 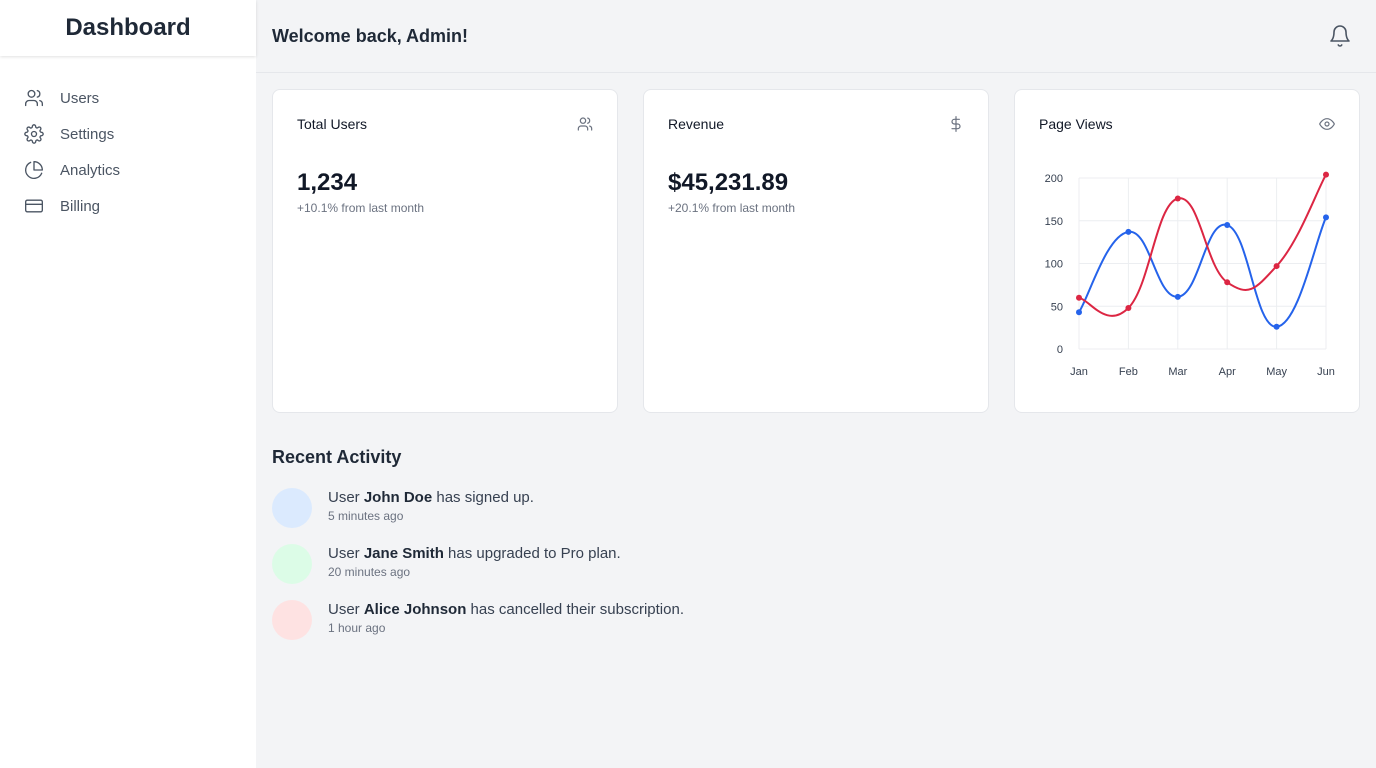 I want to click on x-tick-label: Feb, so click(x=1128, y=372).